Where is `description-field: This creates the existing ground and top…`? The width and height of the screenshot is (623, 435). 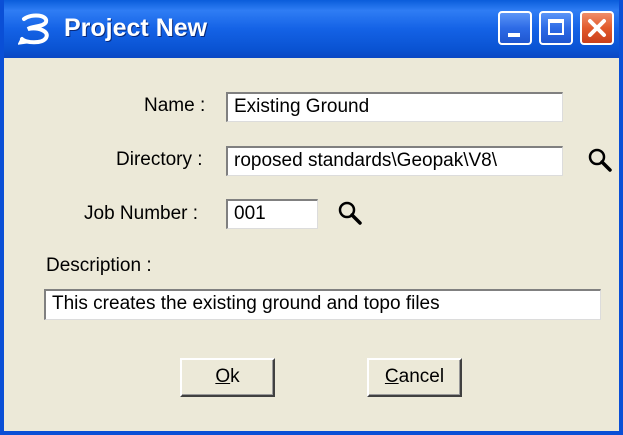
description-field: This creates the existing ground and top… is located at coordinates (322, 304).